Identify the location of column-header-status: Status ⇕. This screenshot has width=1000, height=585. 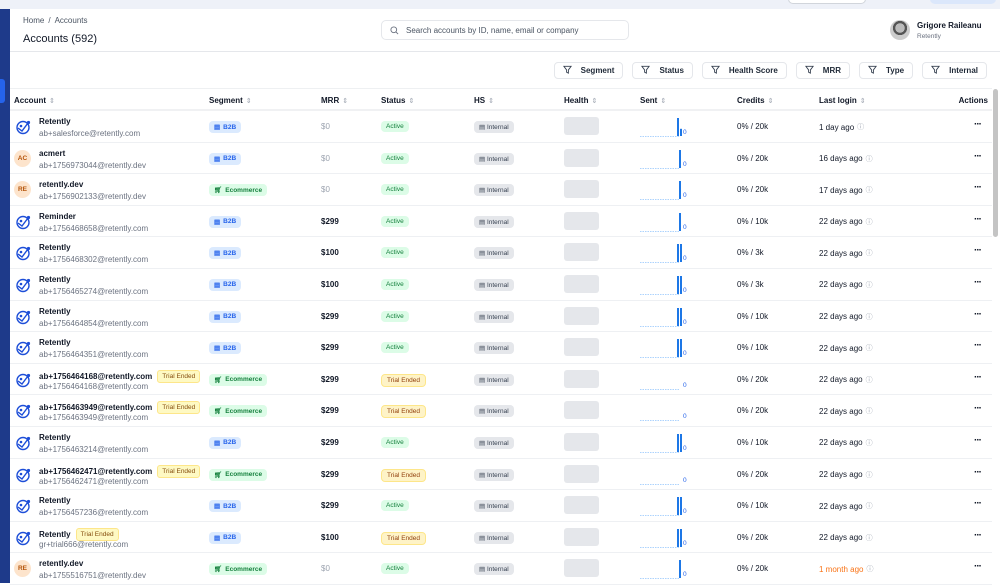
(397, 100).